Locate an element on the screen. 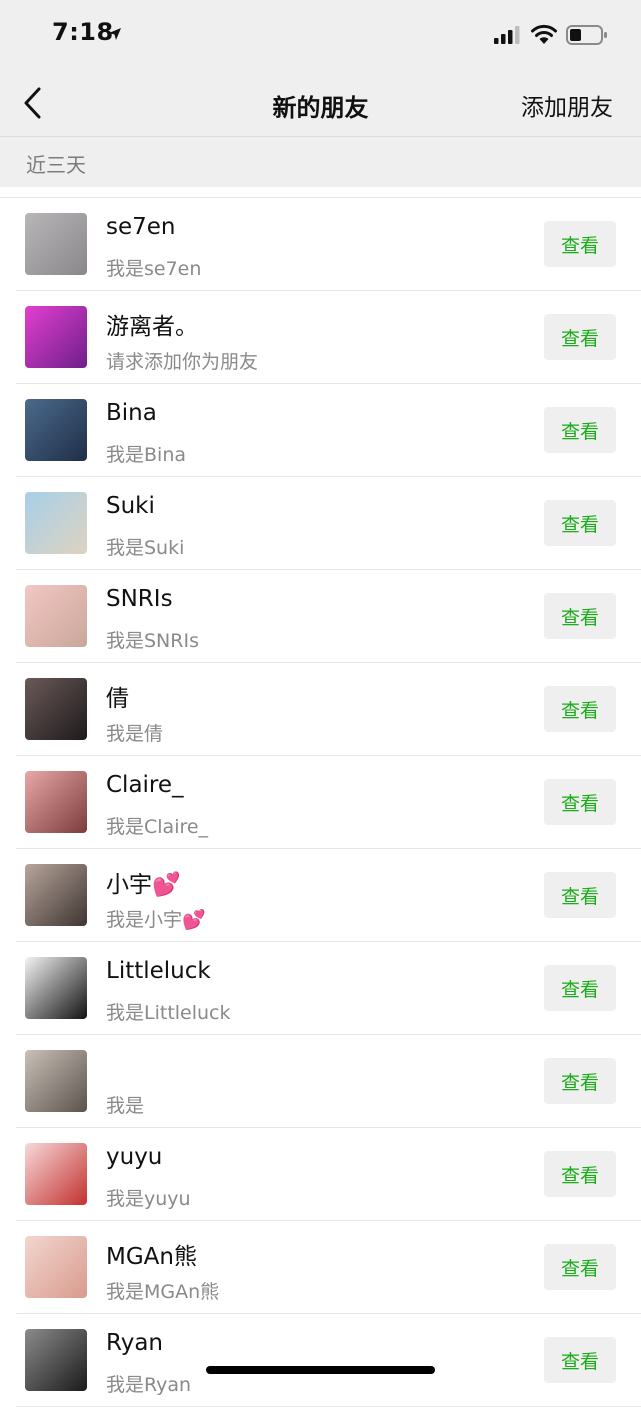 Image resolution: width=641 pixels, height=1407 pixels. friend-request-row: SNRIs 我是SNRIs 查看 is located at coordinates (328, 616).